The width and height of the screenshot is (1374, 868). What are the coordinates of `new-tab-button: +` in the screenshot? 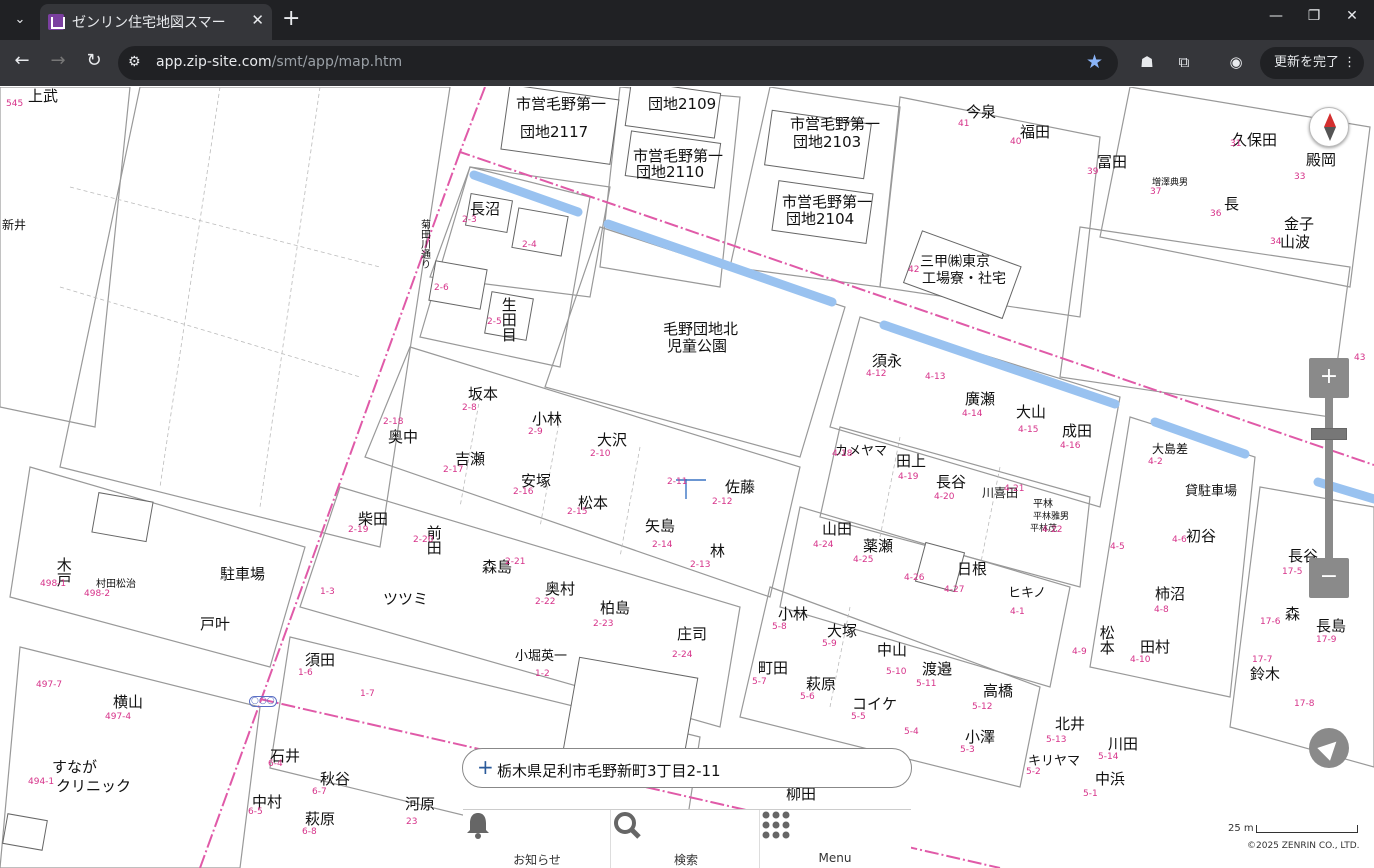 It's located at (291, 18).